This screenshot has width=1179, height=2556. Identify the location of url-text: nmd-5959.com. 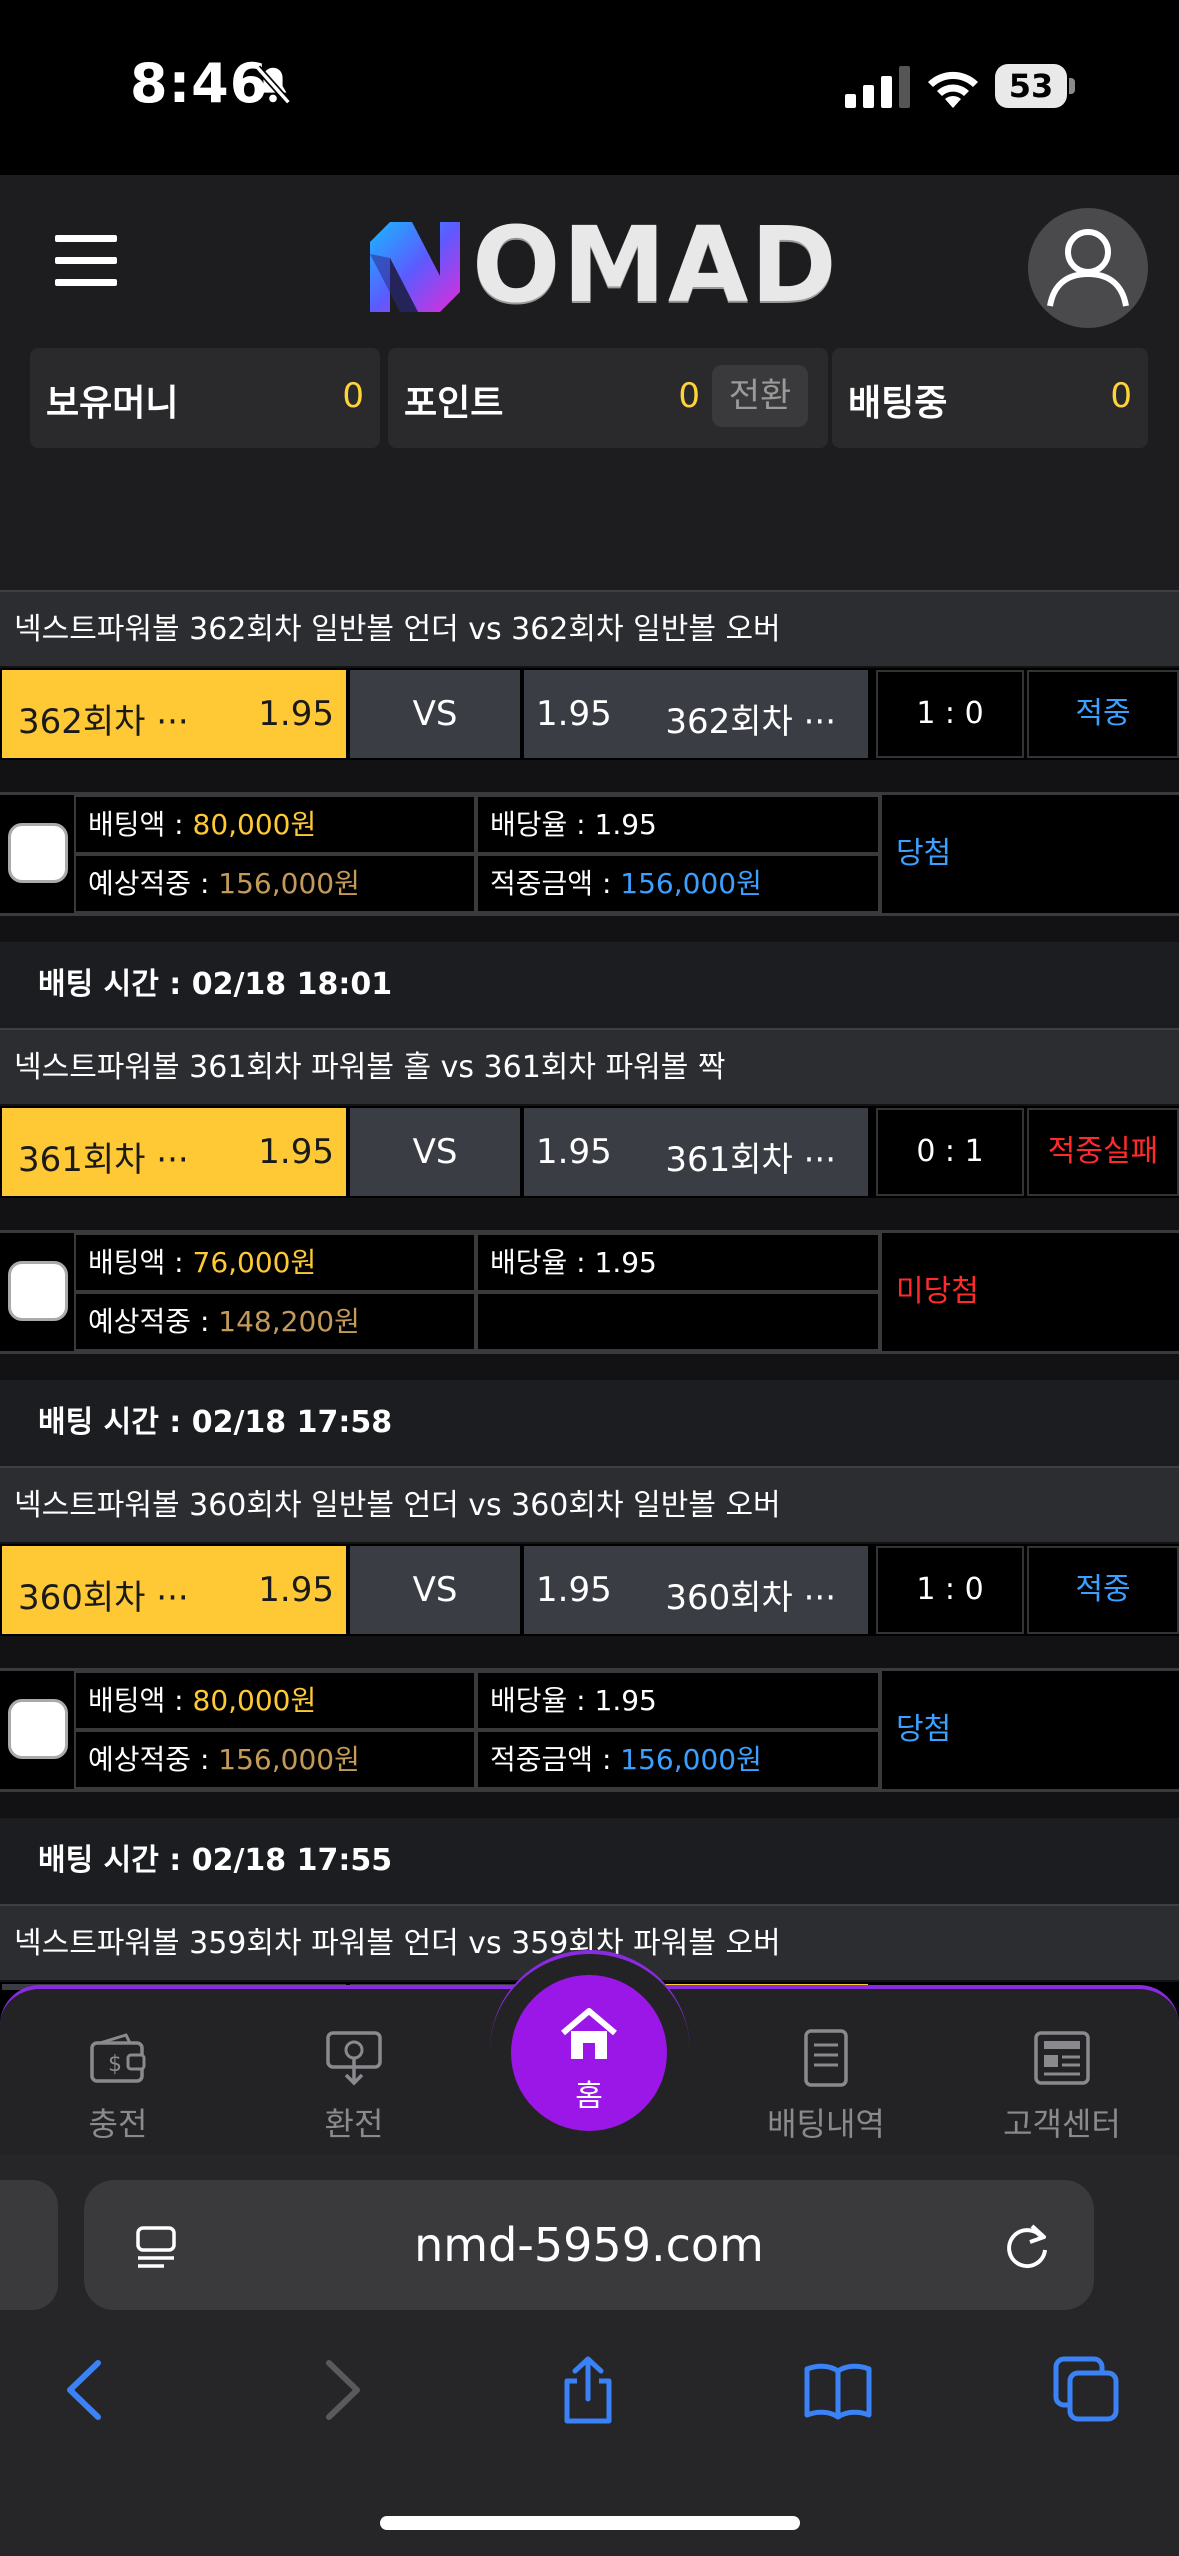
(589, 2245).